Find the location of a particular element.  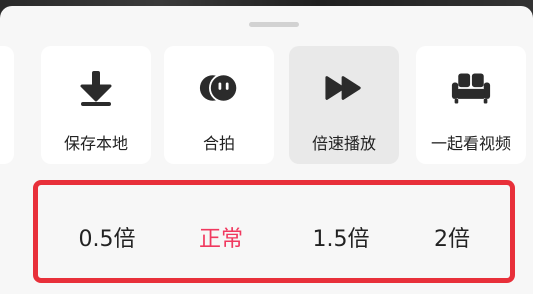

sofa-icon is located at coordinates (471, 88).